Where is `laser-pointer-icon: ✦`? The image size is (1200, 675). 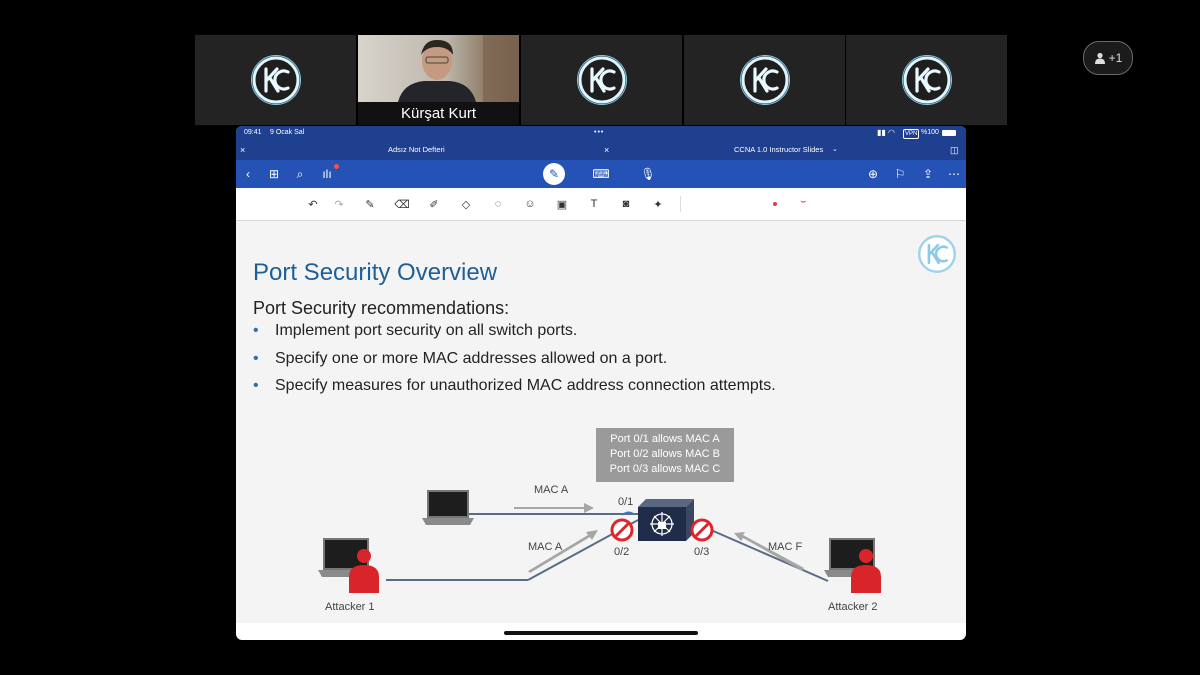
laser-pointer-icon: ✦ is located at coordinates (658, 204).